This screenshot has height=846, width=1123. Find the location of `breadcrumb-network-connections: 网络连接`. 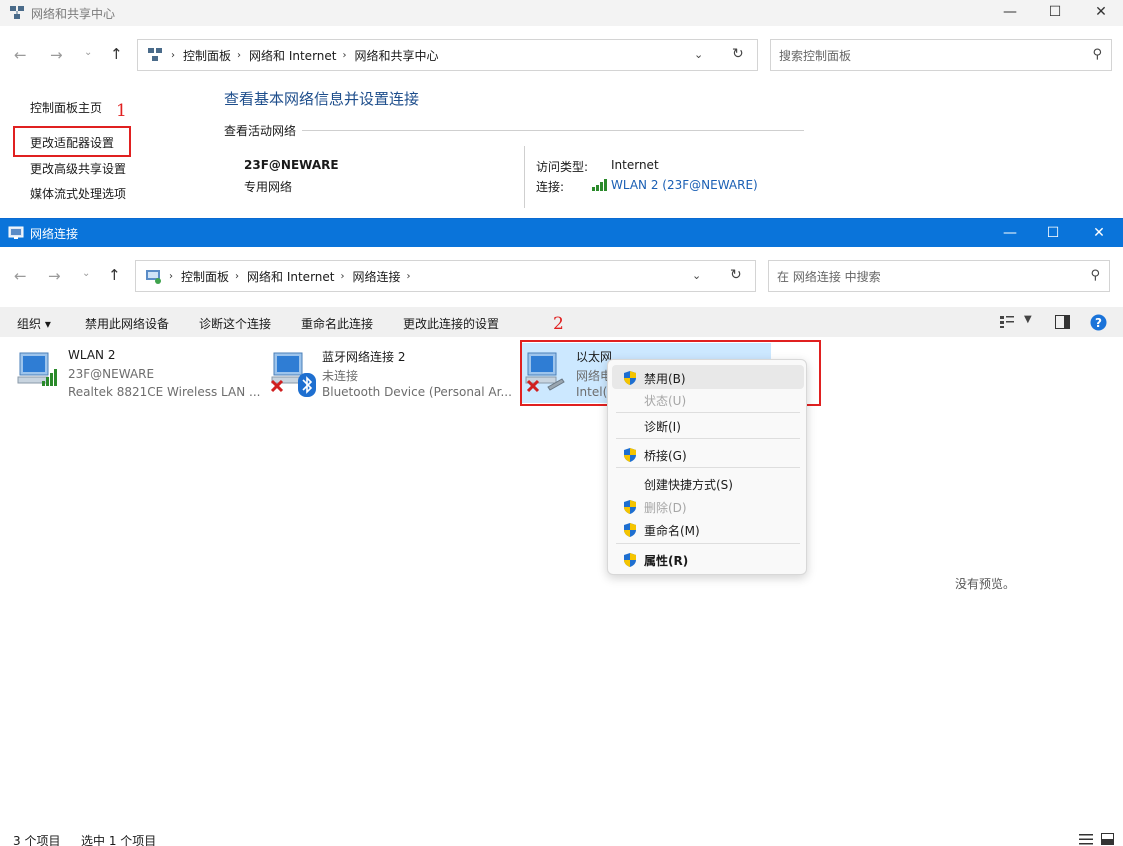

breadcrumb-network-connections: 网络连接 is located at coordinates (376, 276).